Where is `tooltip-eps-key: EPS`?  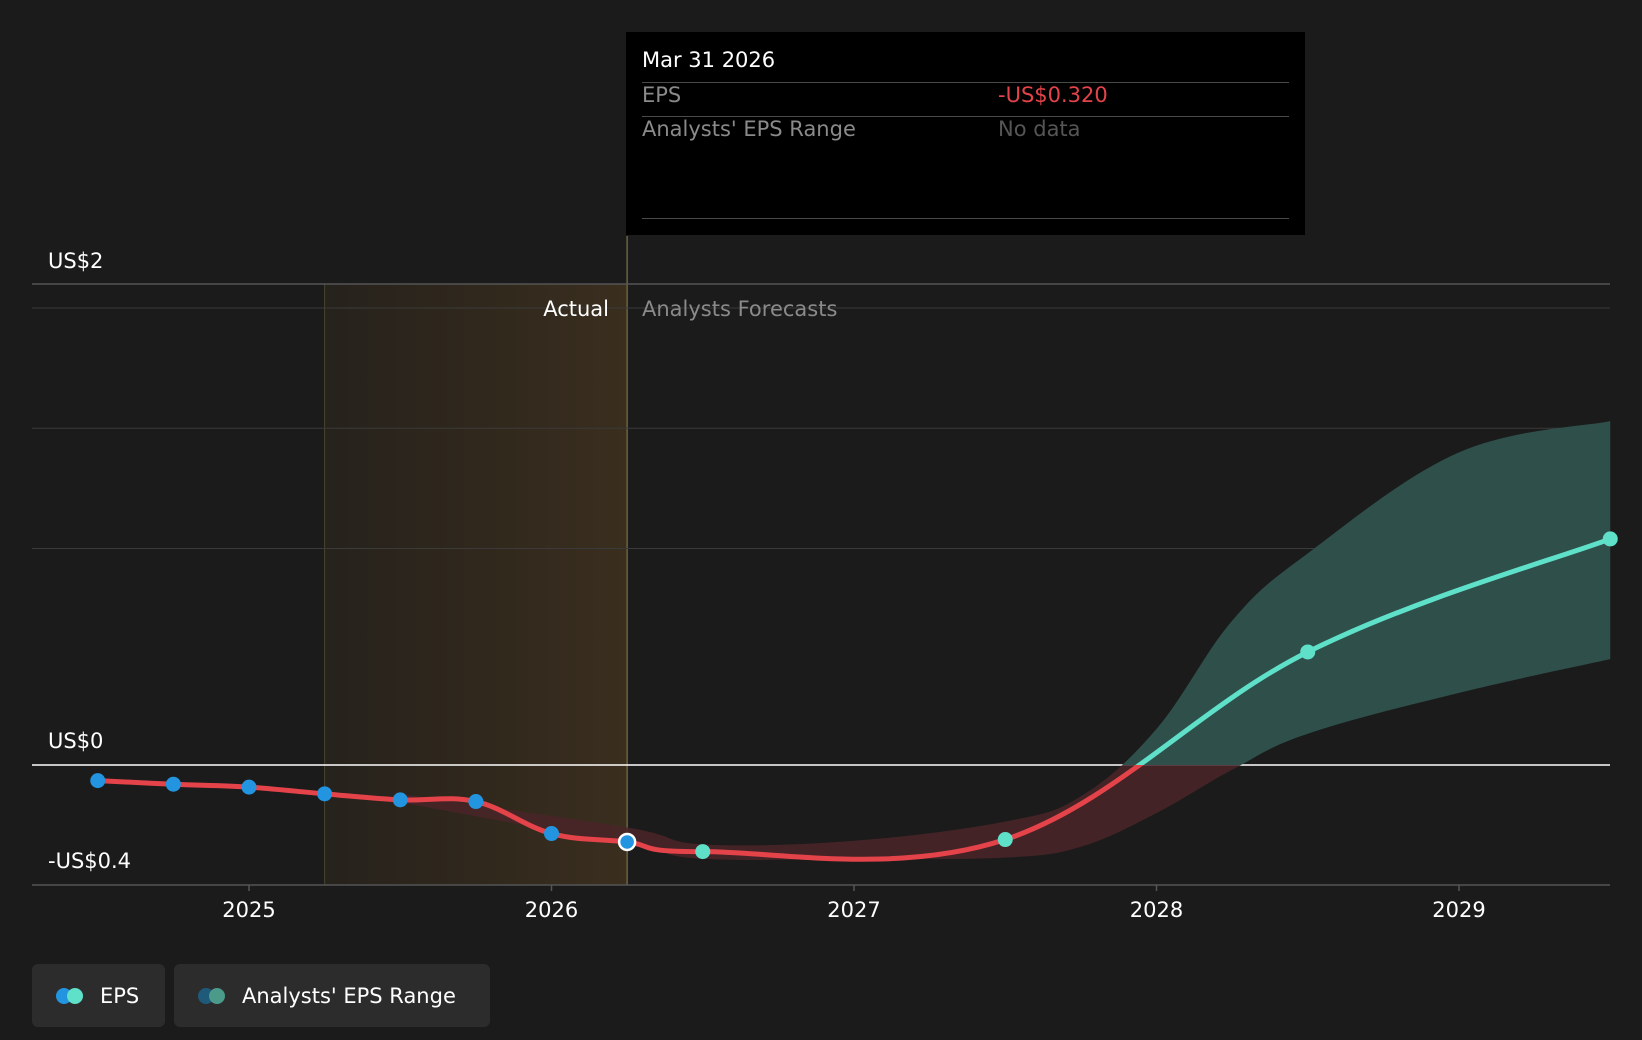 tooltip-eps-key: EPS is located at coordinates (662, 95).